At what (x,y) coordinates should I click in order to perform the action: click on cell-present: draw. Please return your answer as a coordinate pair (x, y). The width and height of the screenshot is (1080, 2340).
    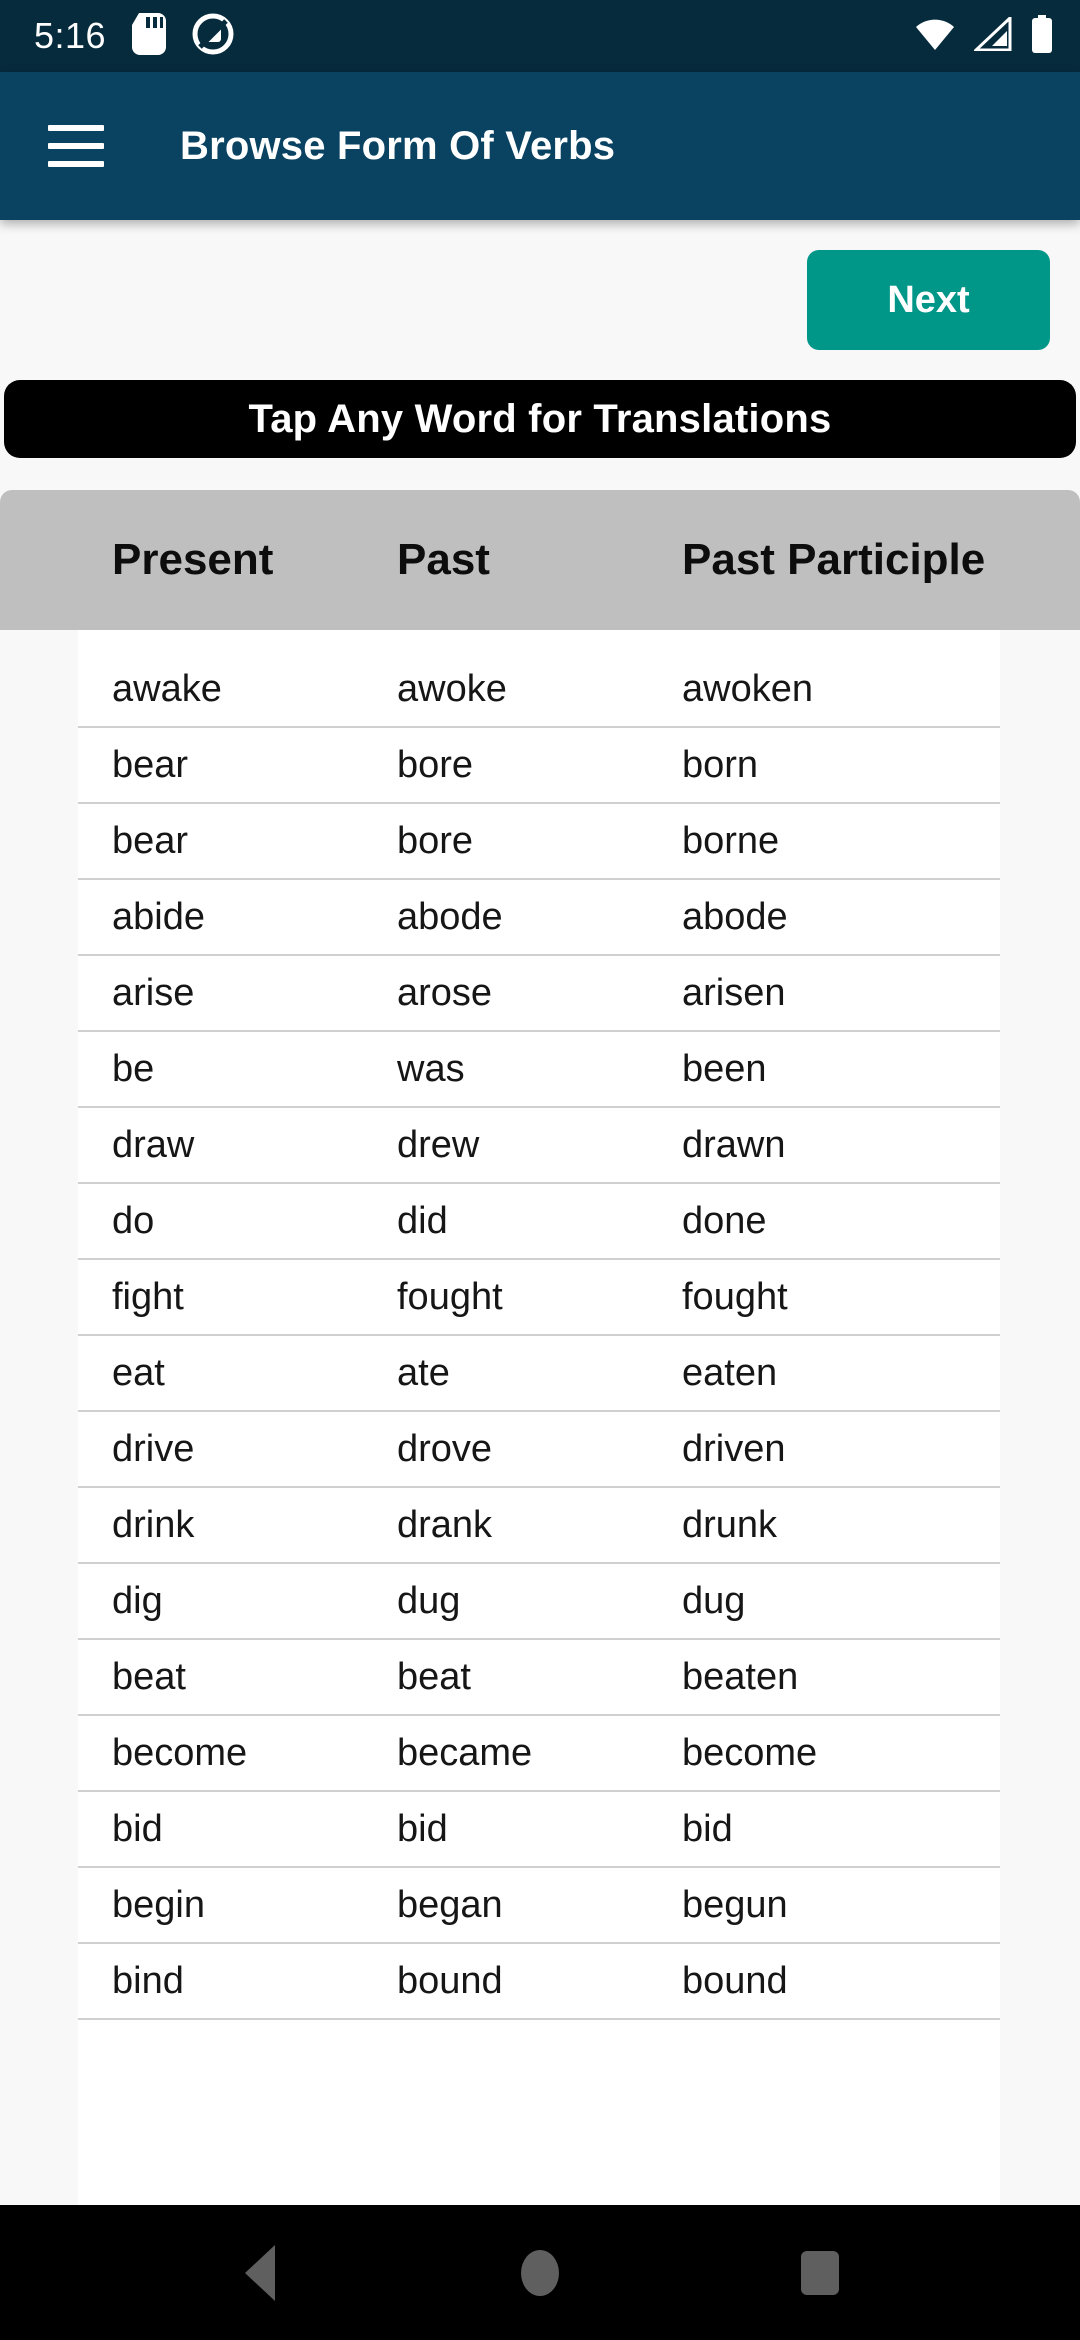
    Looking at the image, I should click on (254, 1145).